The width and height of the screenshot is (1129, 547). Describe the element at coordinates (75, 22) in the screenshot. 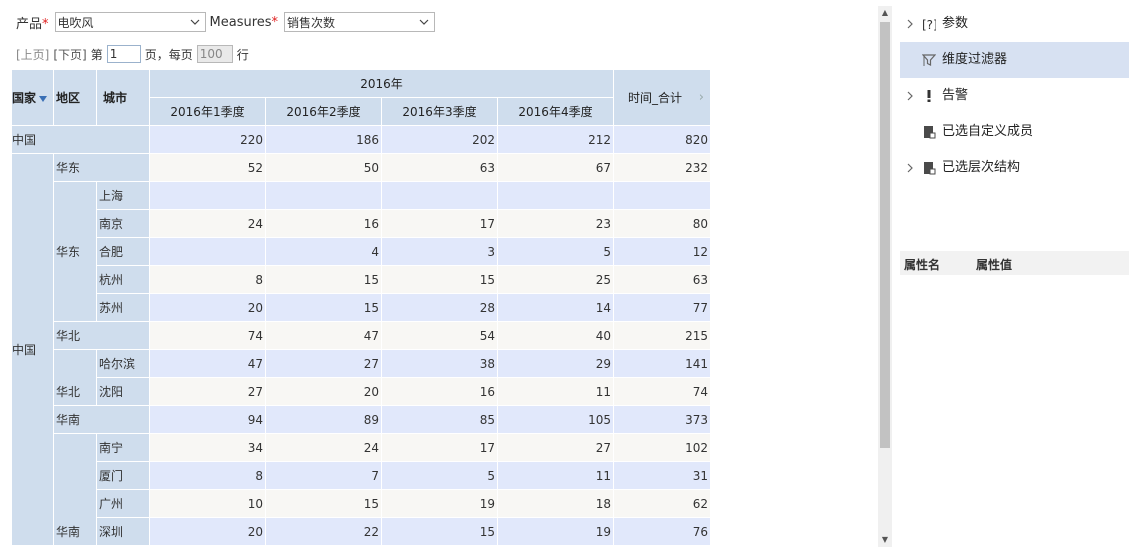

I see `product-select-value: 电吹风` at that location.